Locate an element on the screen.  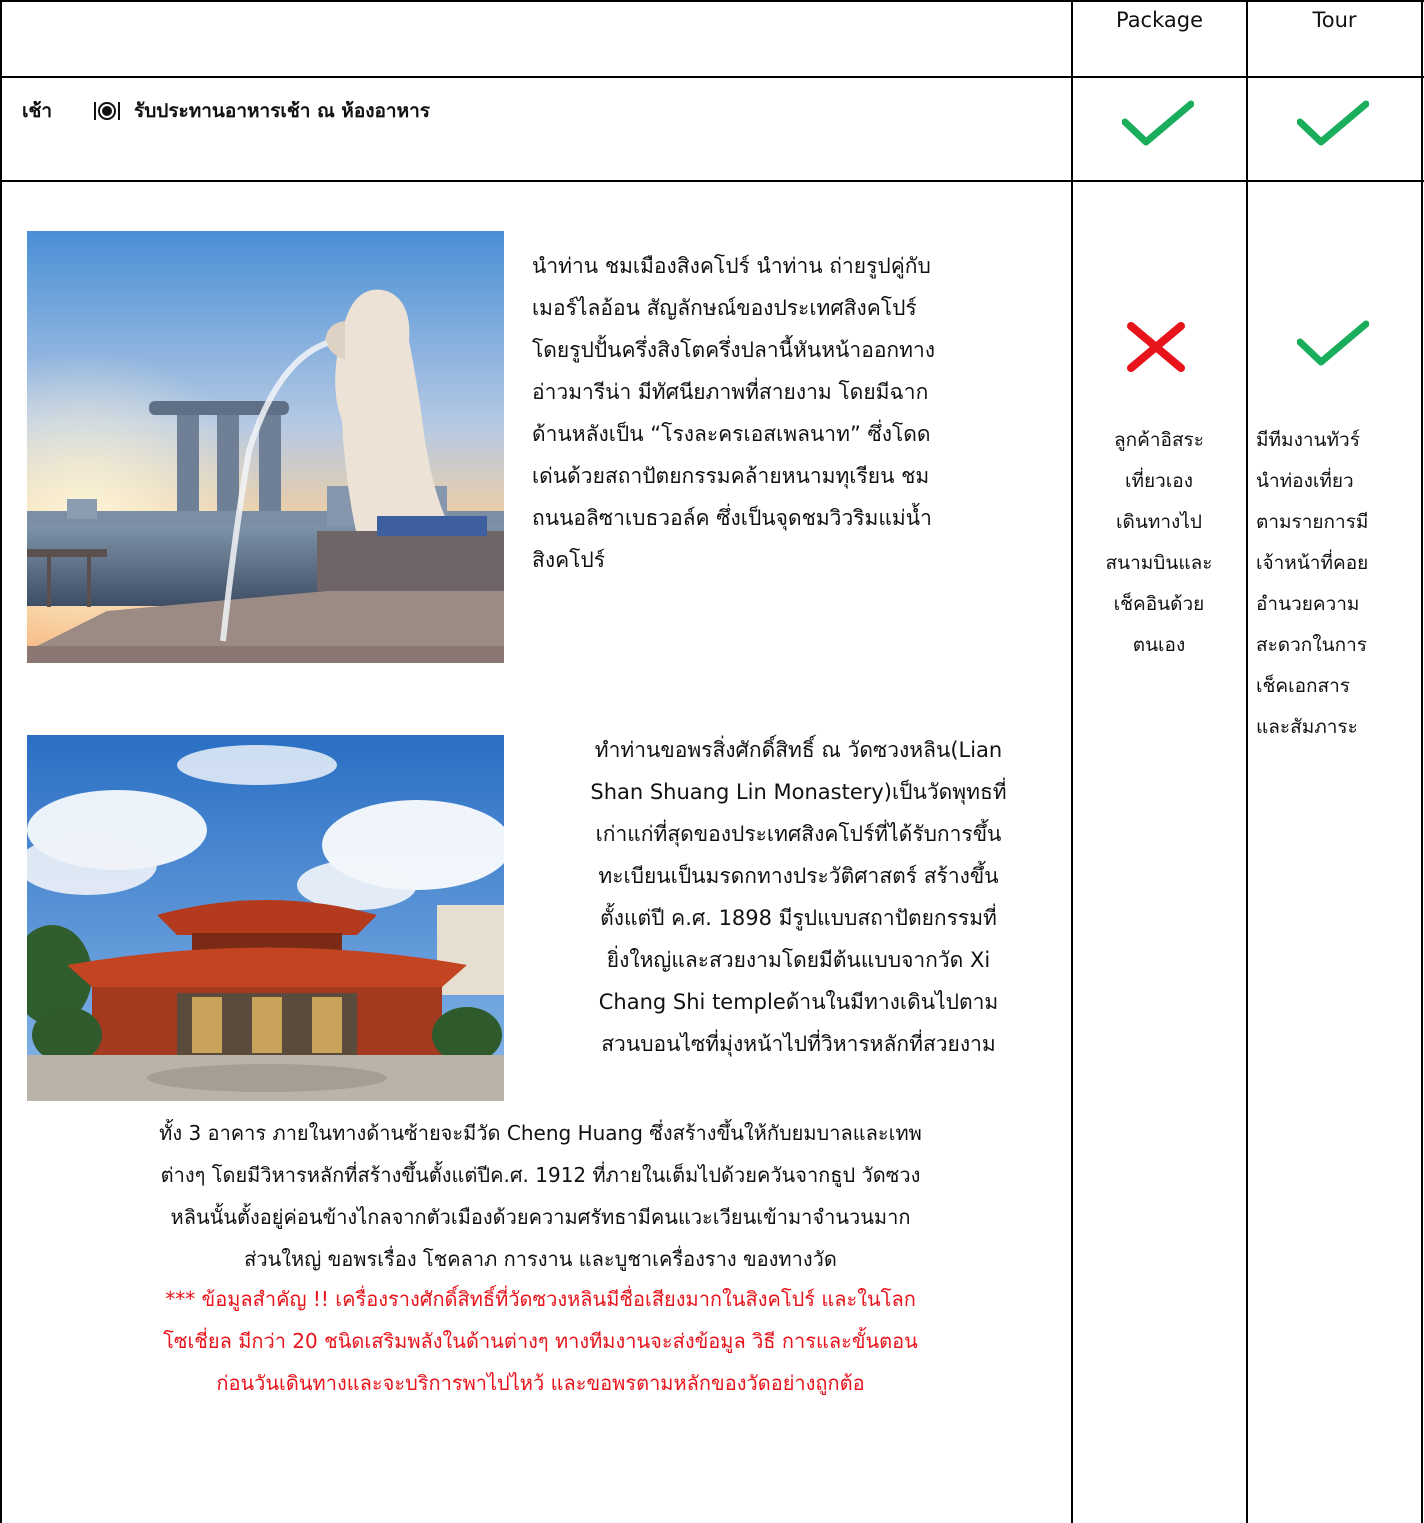
tour-check-icon is located at coordinates (1333, 343).